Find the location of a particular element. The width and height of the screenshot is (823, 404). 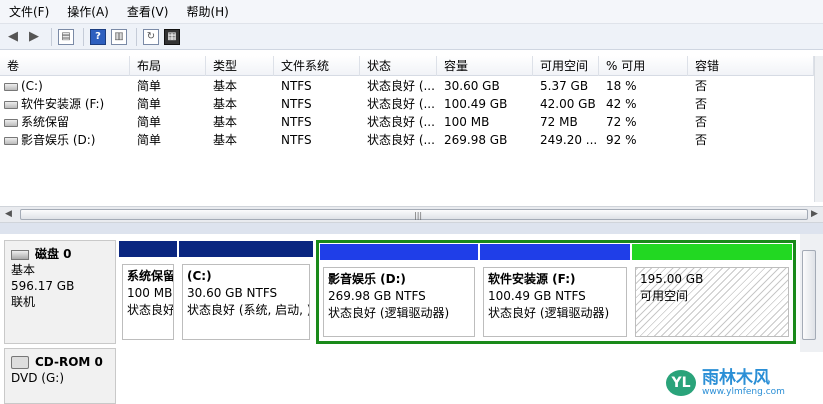

menu-action: 操作(A) is located at coordinates (88, 12).